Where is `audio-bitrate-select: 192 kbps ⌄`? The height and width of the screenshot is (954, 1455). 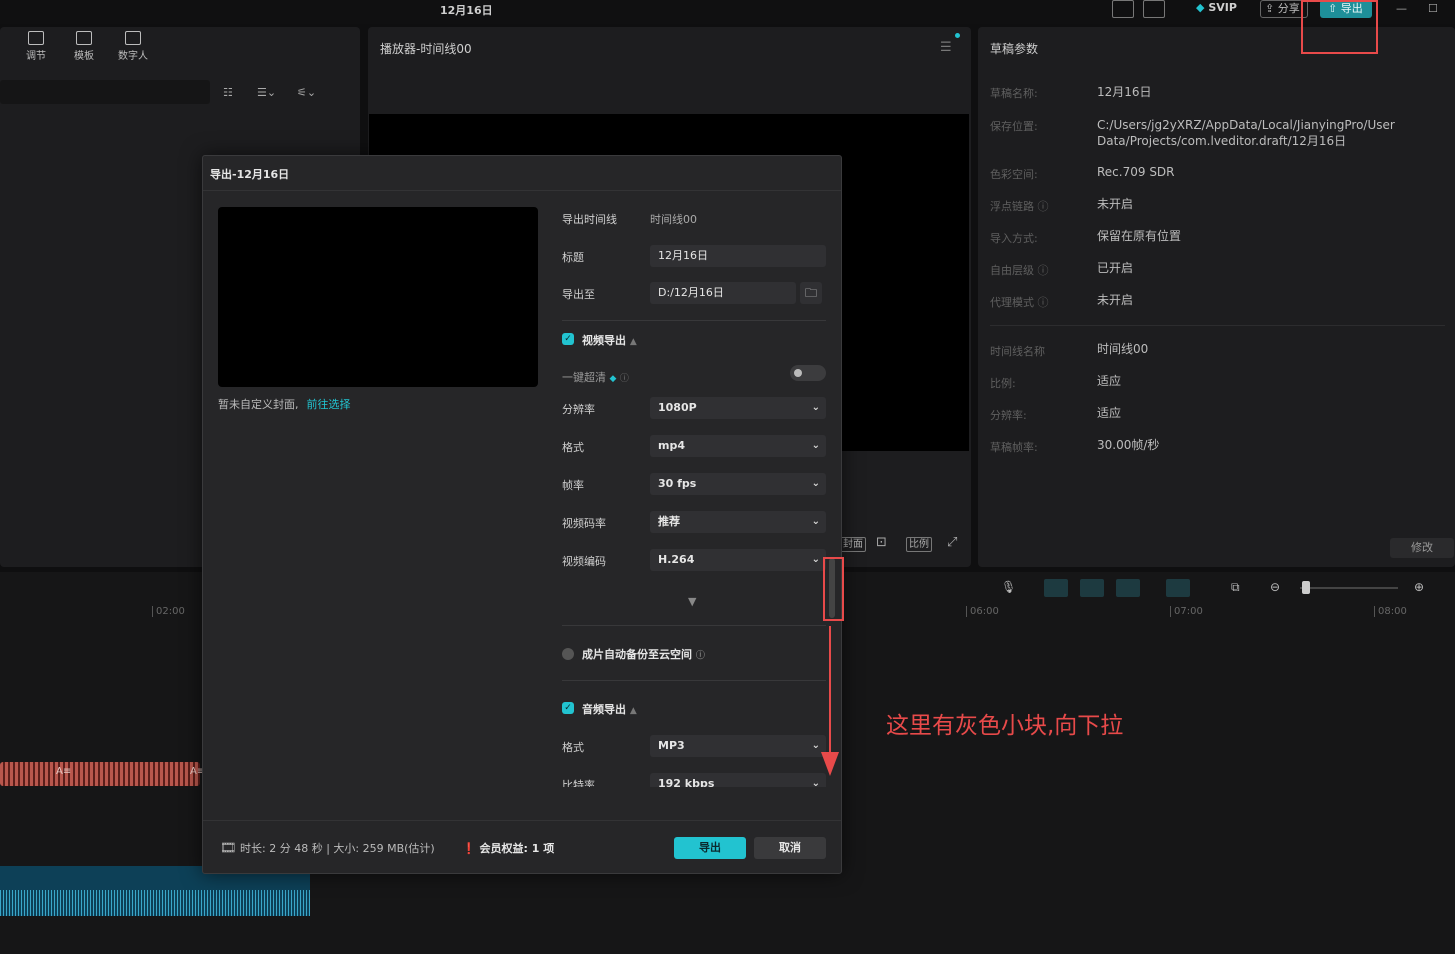
audio-bitrate-select: 192 kbps ⌄ is located at coordinates (738, 780).